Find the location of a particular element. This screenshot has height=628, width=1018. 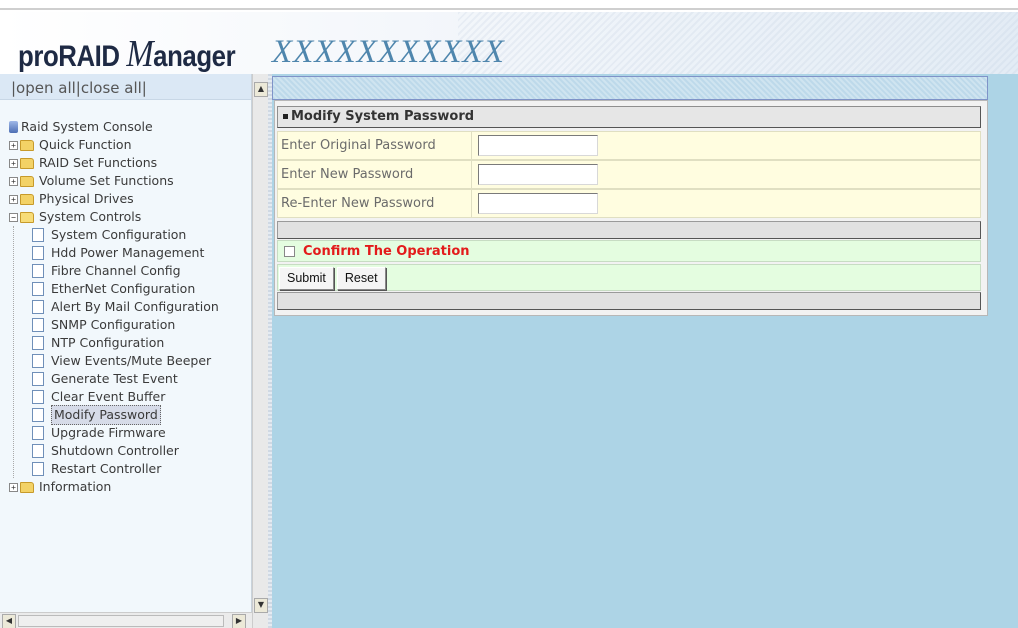

tree-folder-physical-drives: + Physical Drives is located at coordinates (130, 199).